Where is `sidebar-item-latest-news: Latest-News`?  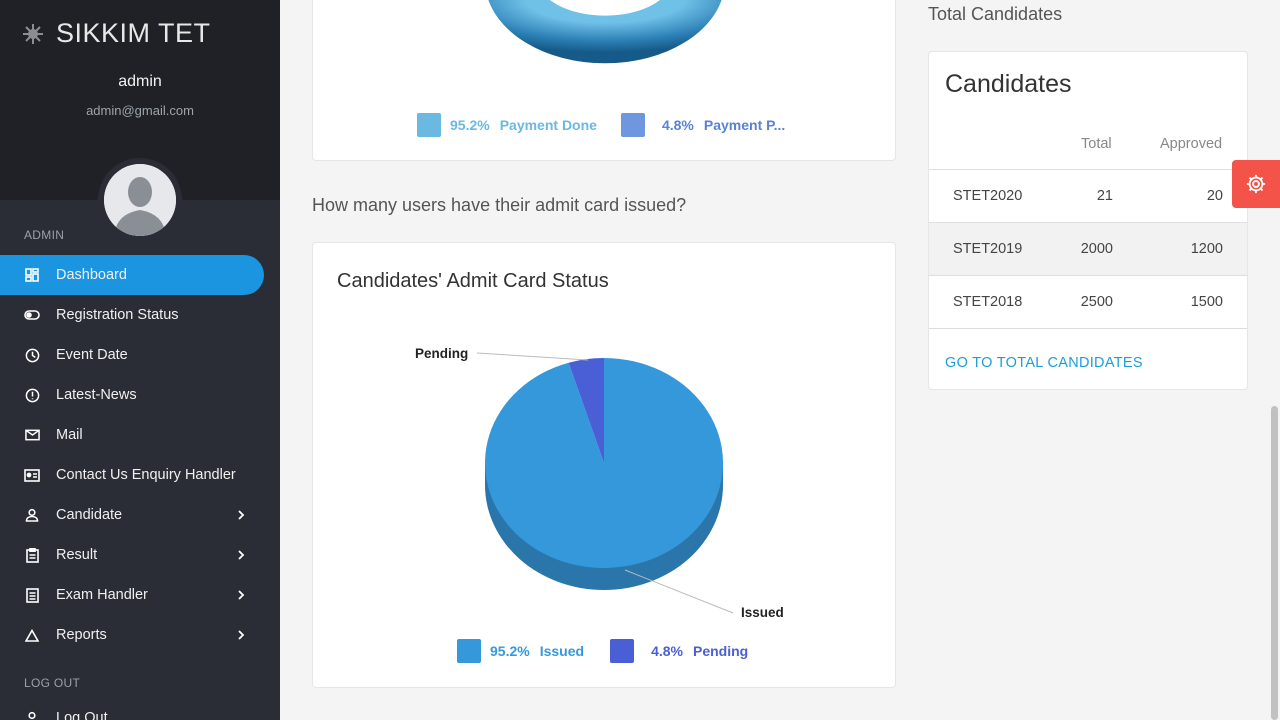
sidebar-item-latest-news: Latest-News is located at coordinates (140, 395).